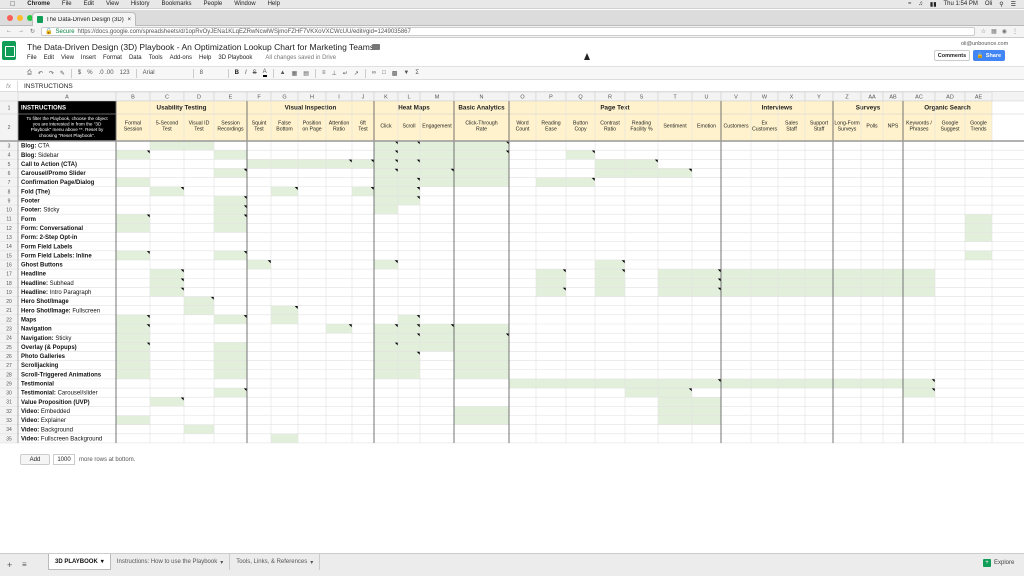 The width and height of the screenshot is (1024, 576). I want to click on font-family-select: Arial, so click(165, 73).